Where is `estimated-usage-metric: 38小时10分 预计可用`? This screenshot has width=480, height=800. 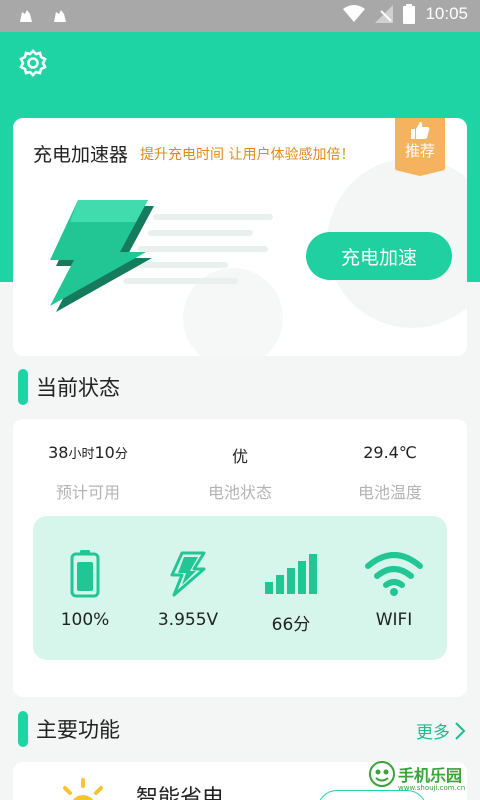
estimated-usage-metric: 38小时10分 预计可用 is located at coordinates (88, 473).